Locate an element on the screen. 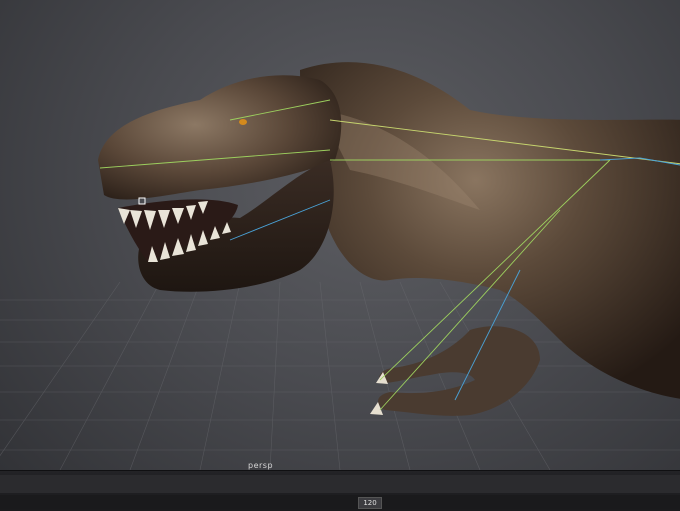  end-frame-field: 120 is located at coordinates (370, 503).